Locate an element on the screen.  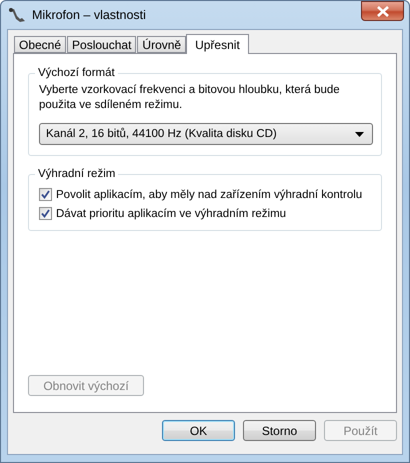
dialog-button: OK is located at coordinates (198, 430).